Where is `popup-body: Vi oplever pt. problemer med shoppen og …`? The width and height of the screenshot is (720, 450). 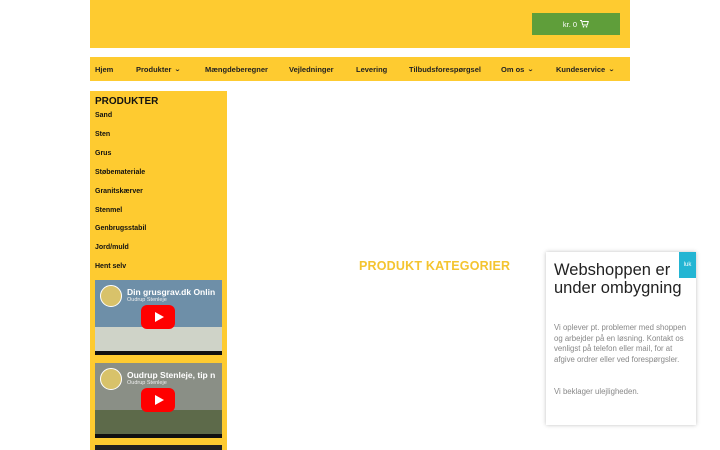
popup-body: Vi oplever pt. problemer med shoppen og … is located at coordinates (620, 343).